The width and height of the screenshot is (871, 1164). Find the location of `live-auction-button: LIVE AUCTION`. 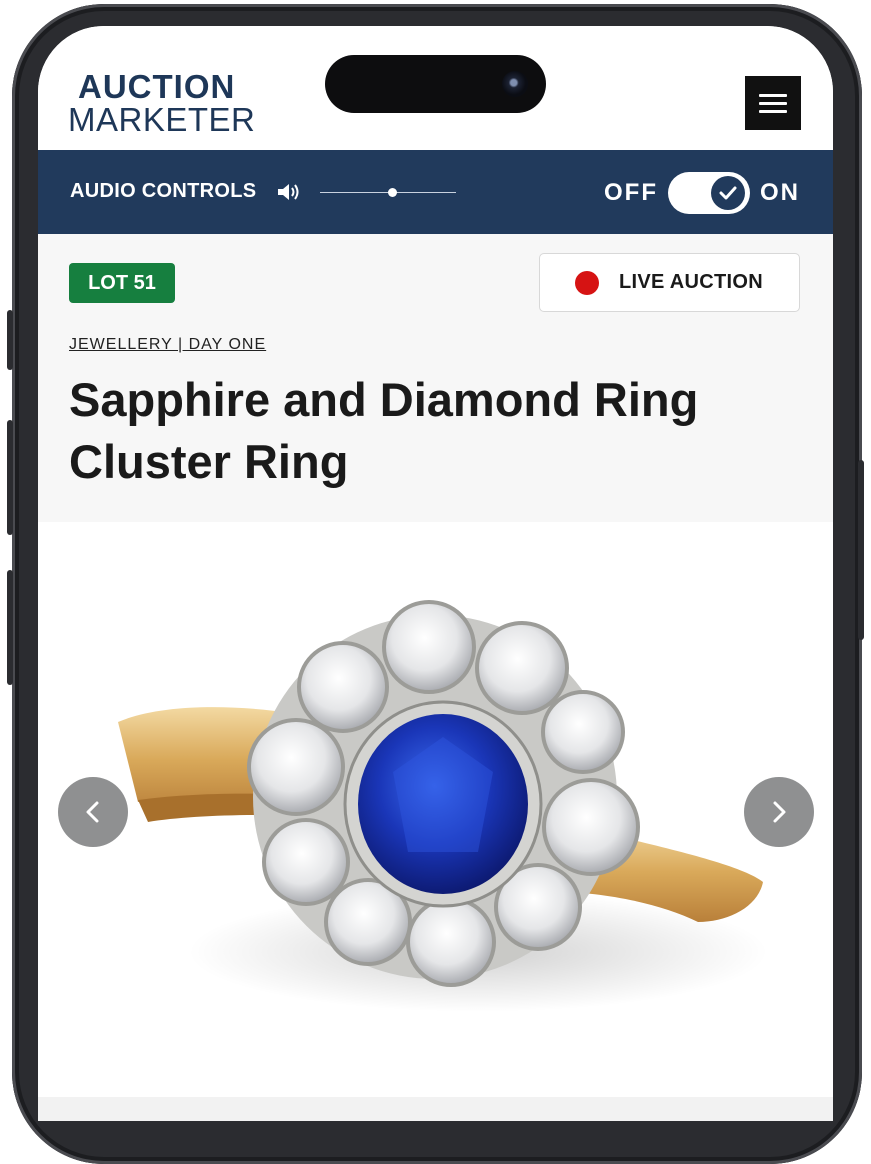

live-auction-button: LIVE AUCTION is located at coordinates (669, 282).